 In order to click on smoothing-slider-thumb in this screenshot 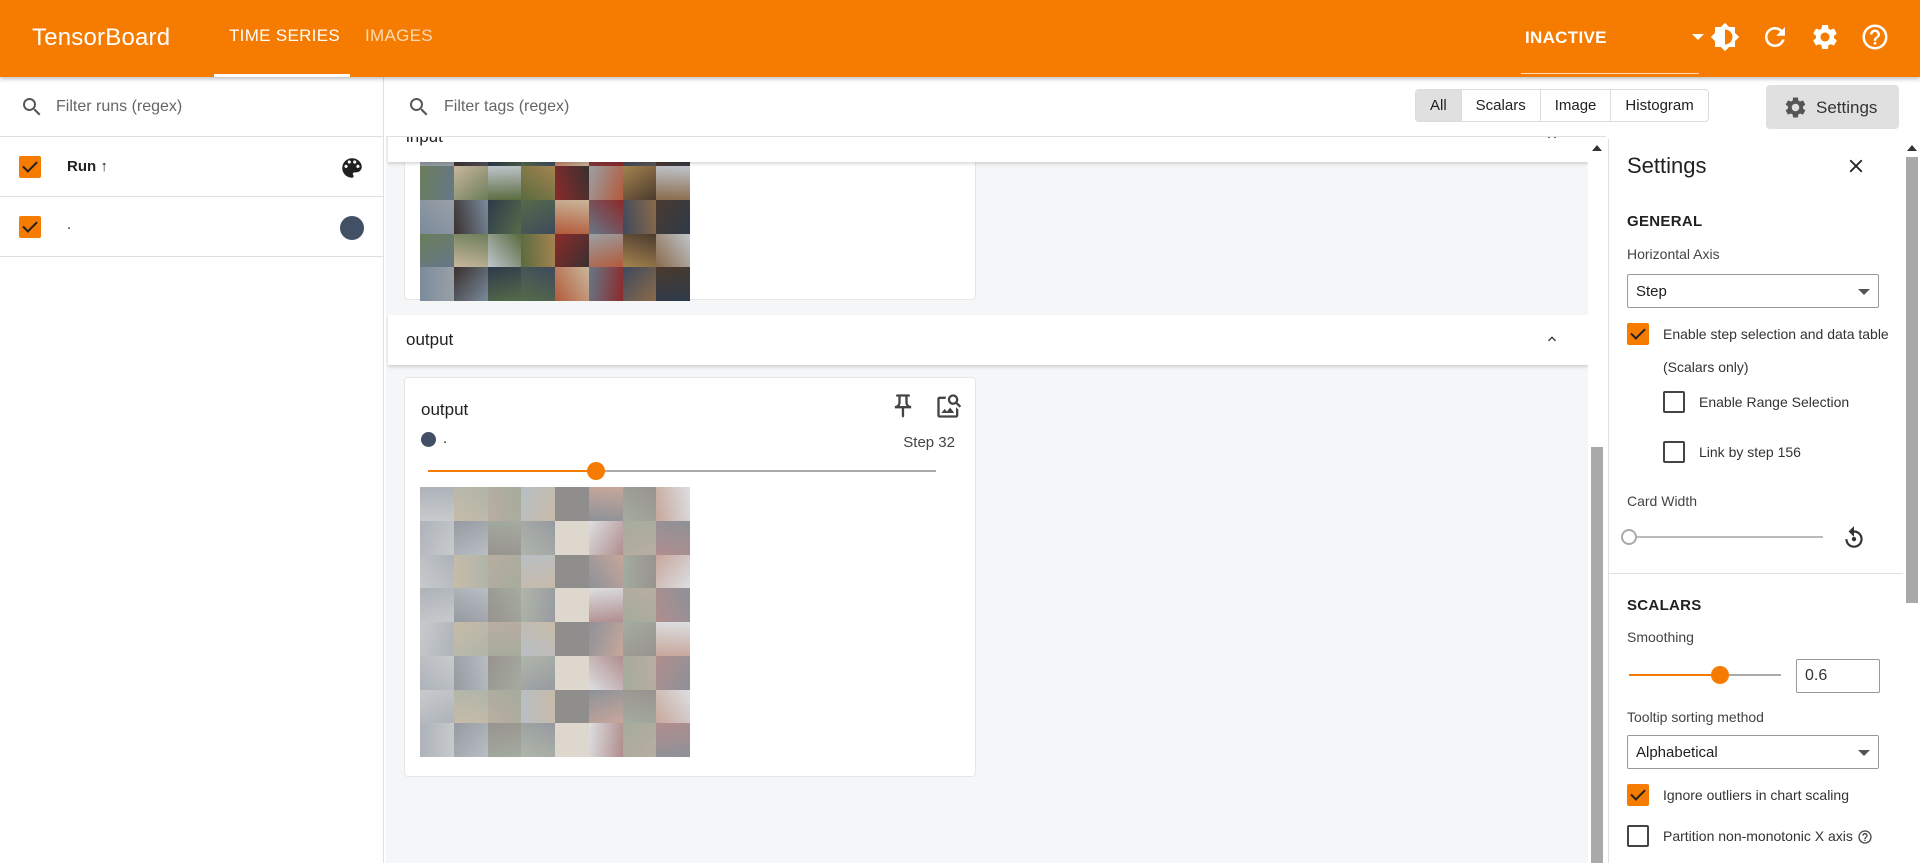, I will do `click(1720, 675)`.